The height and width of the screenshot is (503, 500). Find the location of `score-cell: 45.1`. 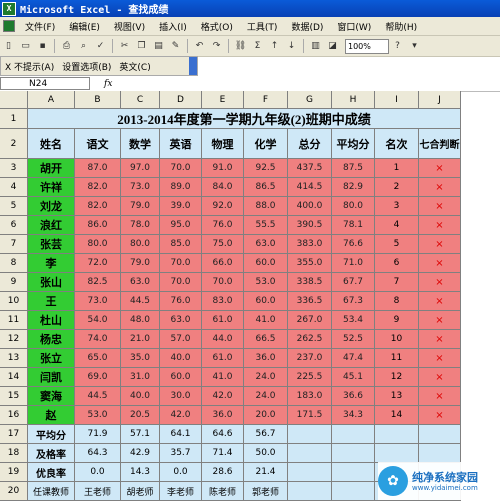

score-cell: 45.1 is located at coordinates (353, 377).